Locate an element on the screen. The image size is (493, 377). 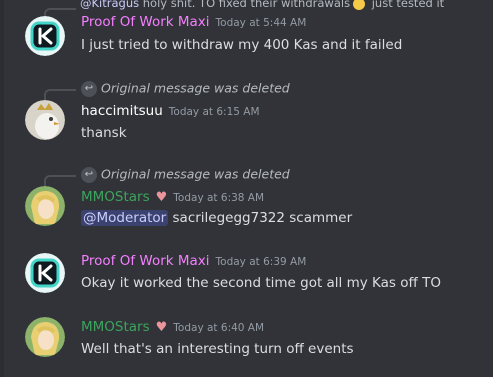
reply-mention: @Kitragus is located at coordinates (109, 5).